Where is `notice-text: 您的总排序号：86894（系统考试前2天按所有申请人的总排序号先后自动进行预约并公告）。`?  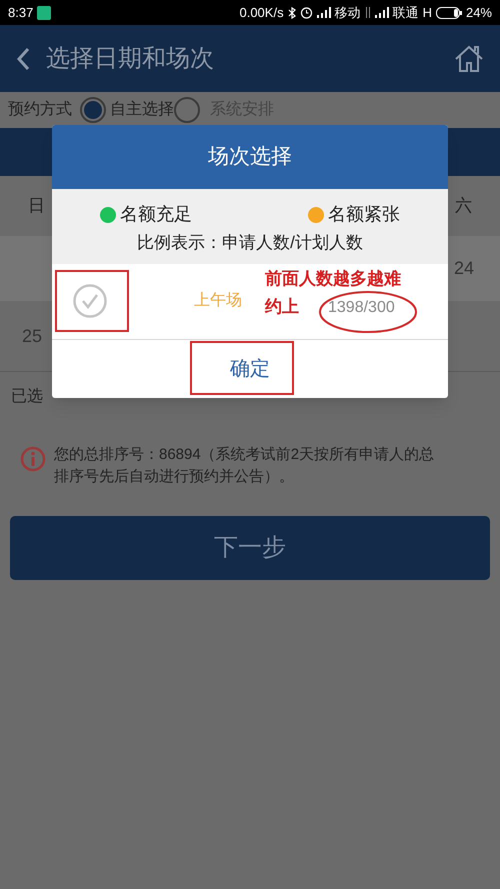
notice-text: 您的总排序号：86894（系统考试前2天按所有申请人的总排序号先后自动进行预约并公告）。 is located at coordinates (245, 466).